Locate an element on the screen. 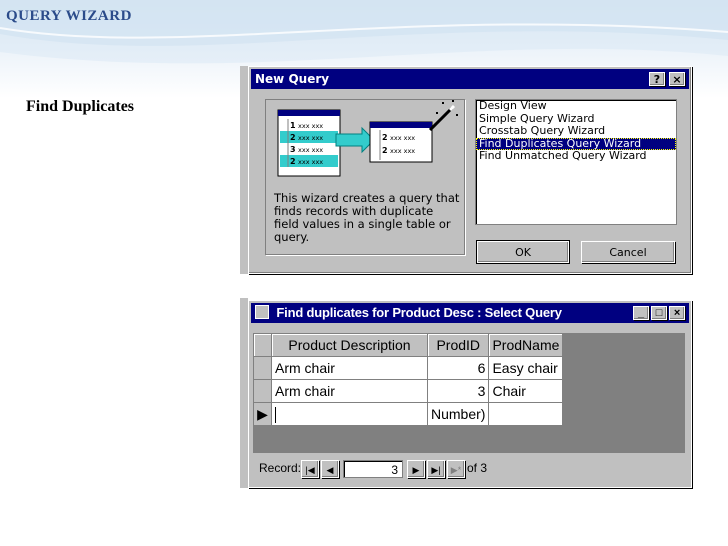 The height and width of the screenshot is (546, 728). table-row: Arm chair 6 Easy chair is located at coordinates (408, 368).